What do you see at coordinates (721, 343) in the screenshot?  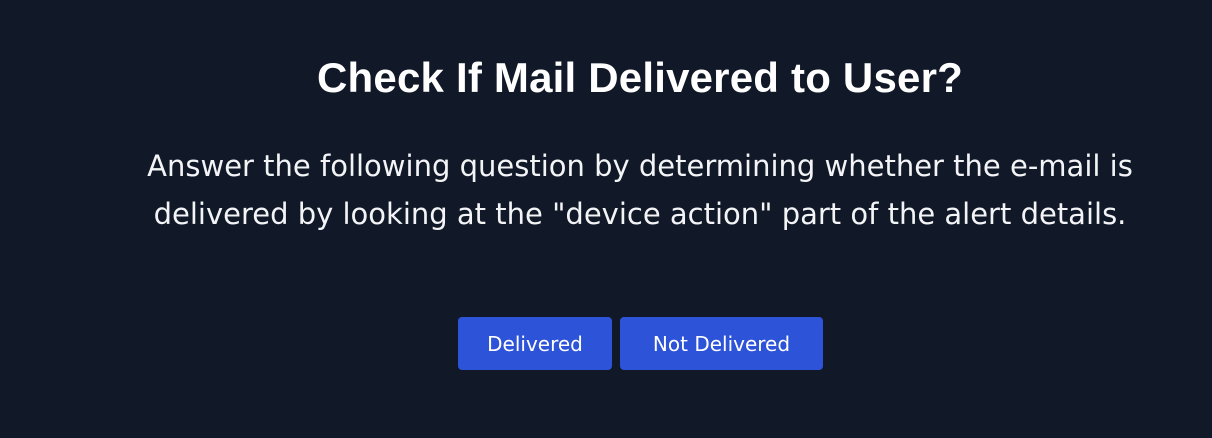 I see `not-delivered-button: Not Delivered` at bounding box center [721, 343].